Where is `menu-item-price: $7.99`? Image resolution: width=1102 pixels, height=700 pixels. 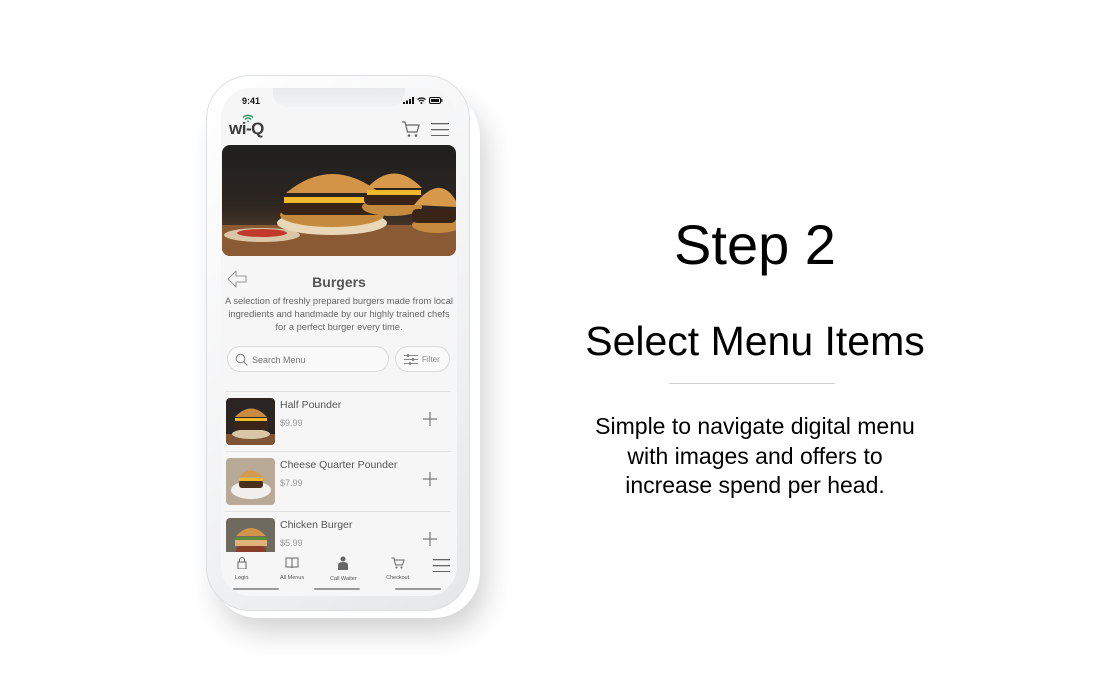 menu-item-price: $7.99 is located at coordinates (291, 483).